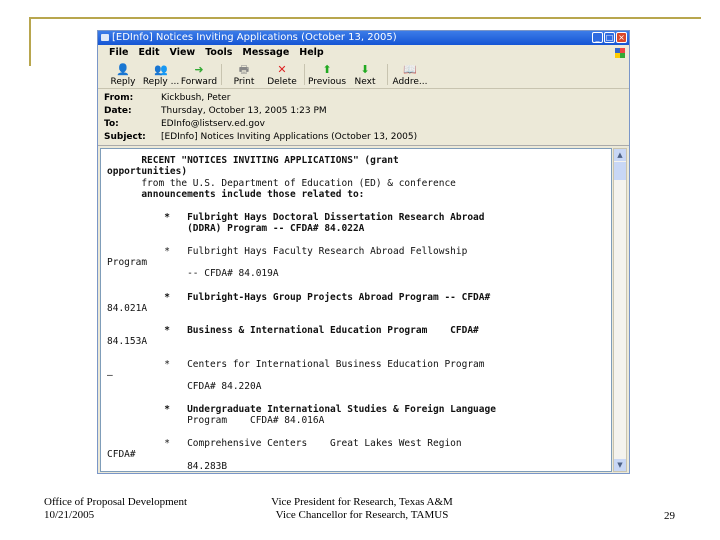 The height and width of the screenshot is (540, 720). I want to click on menu-edit: Edit, so click(148, 53).